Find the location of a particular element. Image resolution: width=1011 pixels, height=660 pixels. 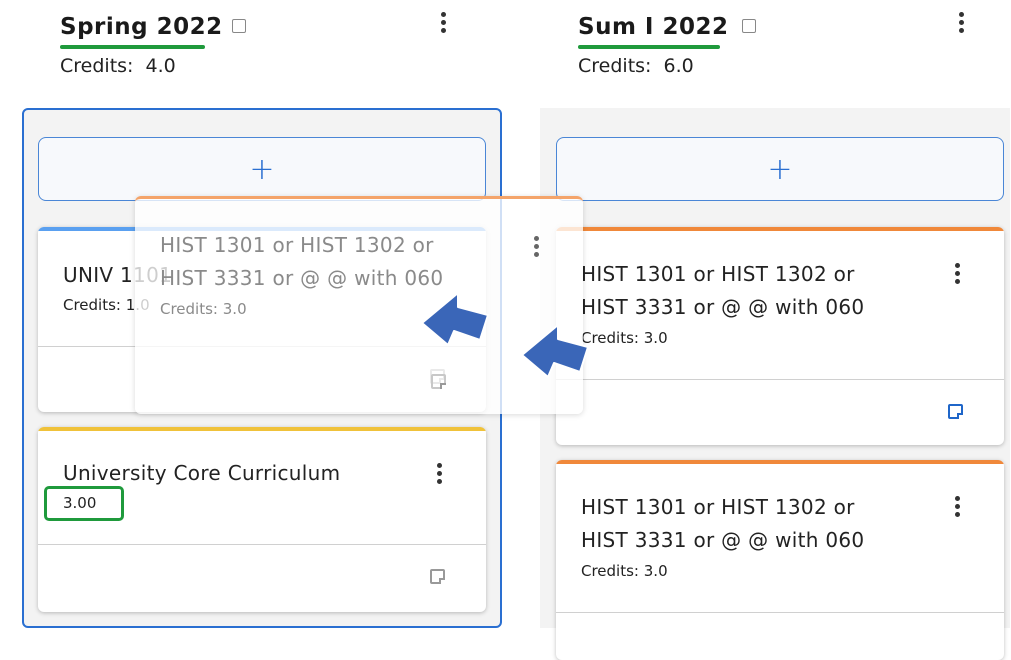

term-credits: Credits: 4.0 is located at coordinates (118, 66).